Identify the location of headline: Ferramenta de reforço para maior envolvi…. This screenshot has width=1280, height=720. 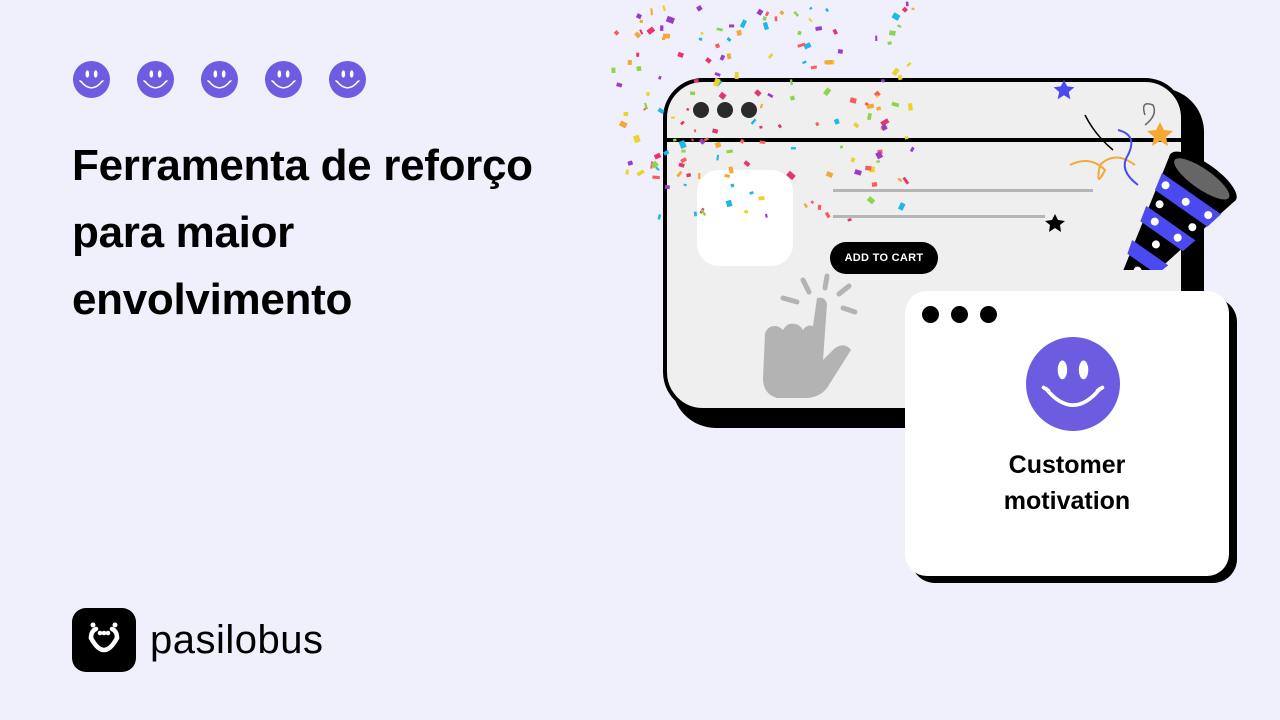
(352, 232).